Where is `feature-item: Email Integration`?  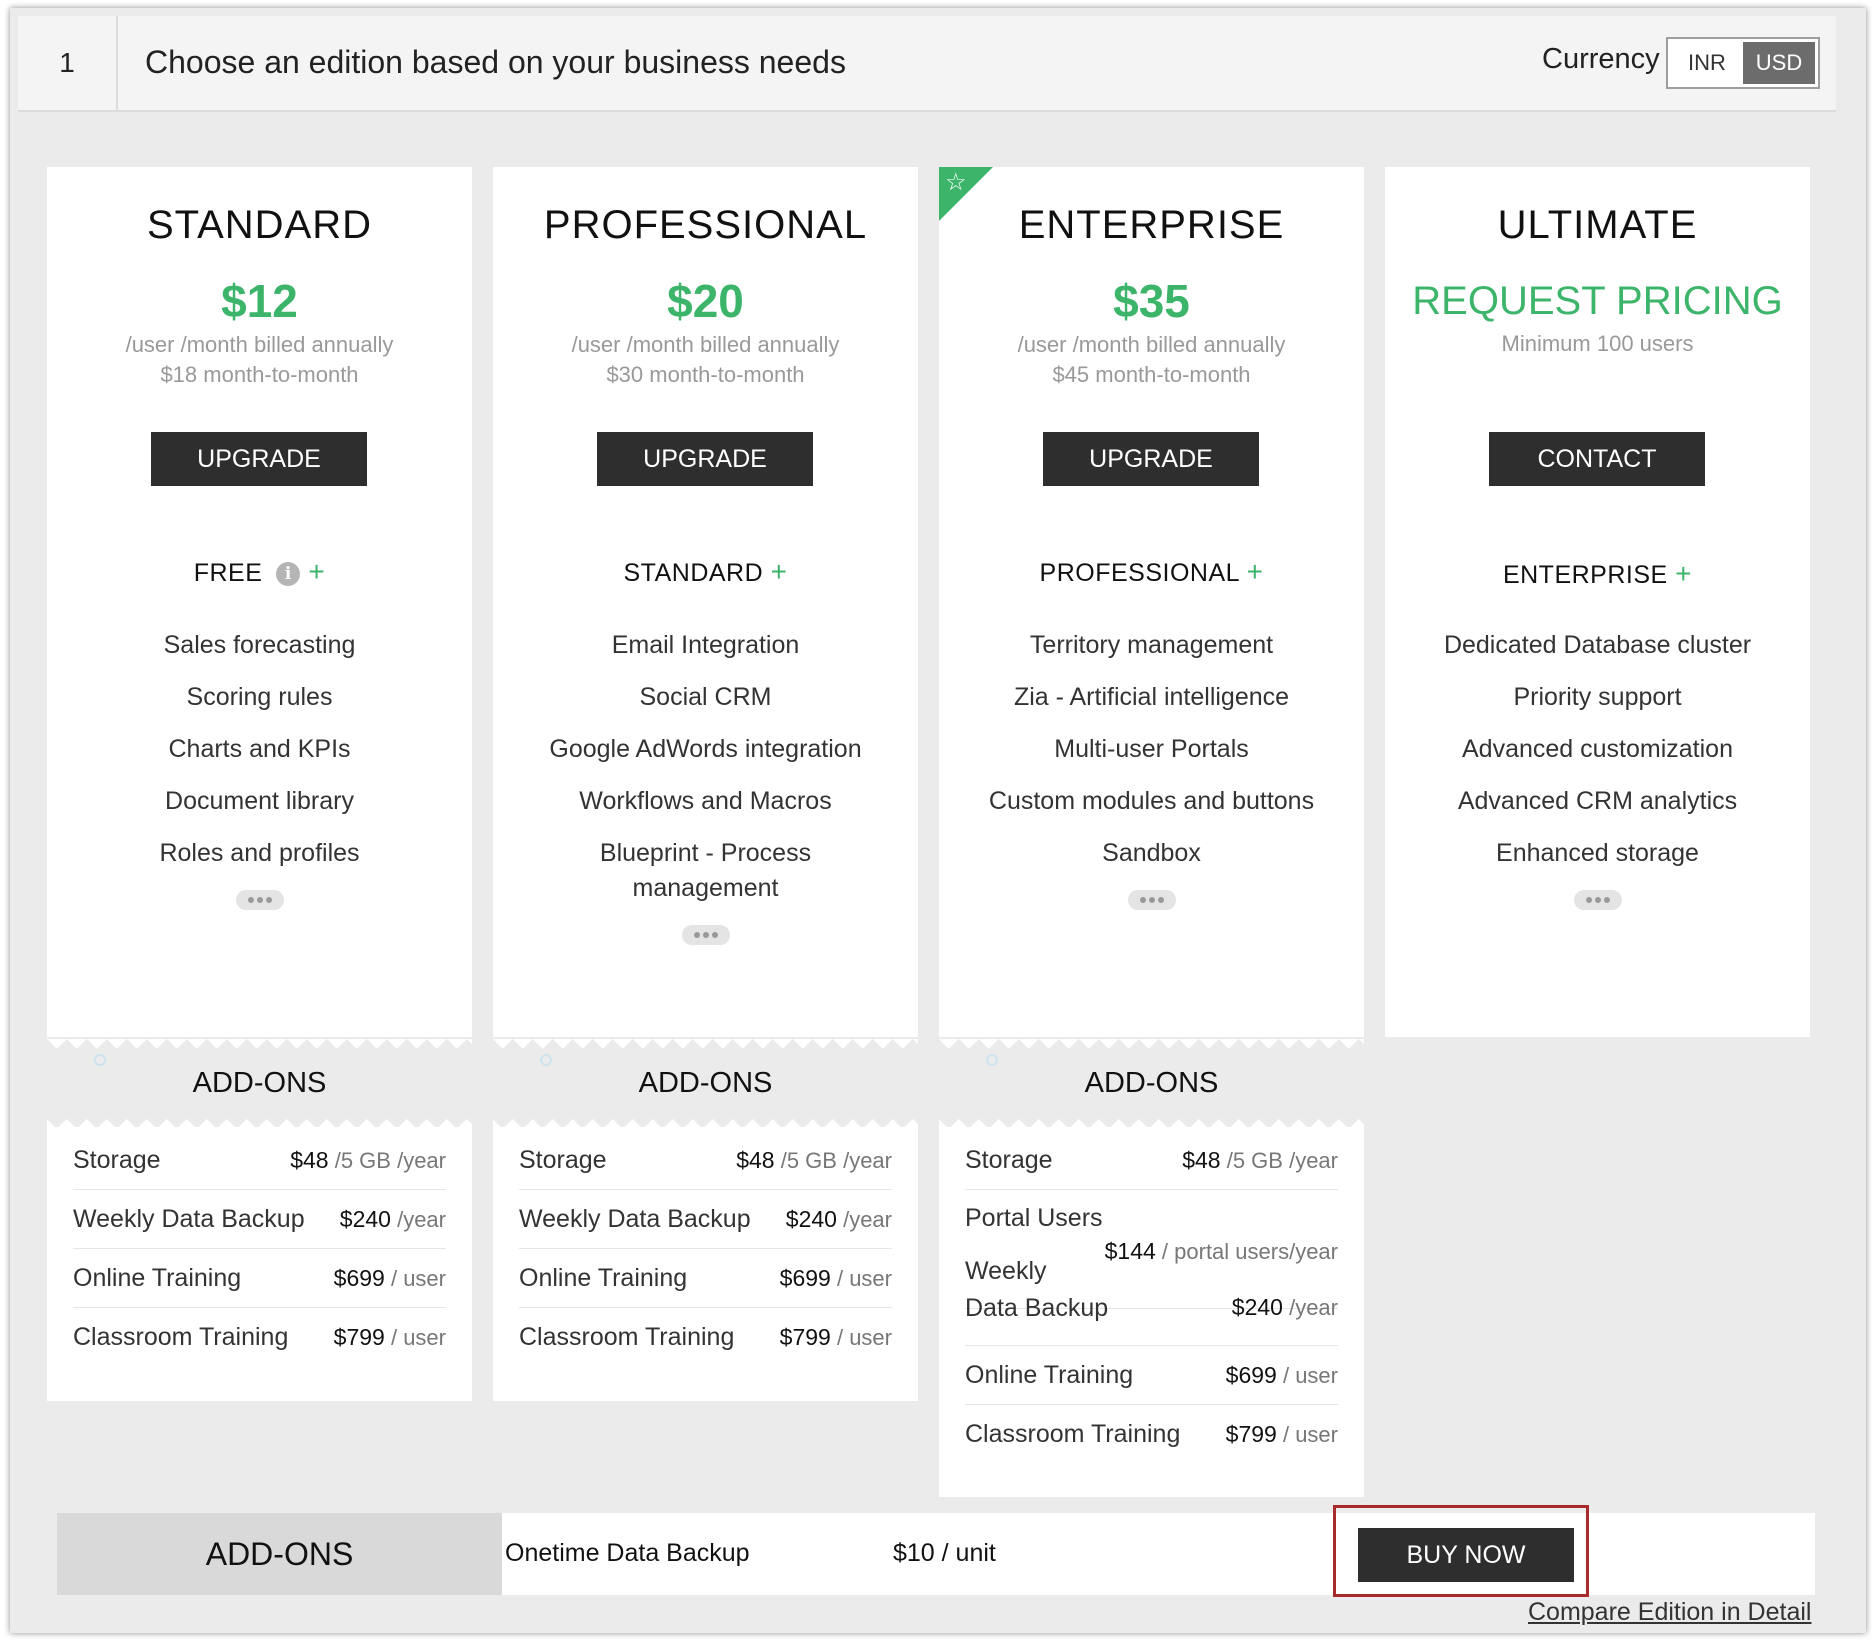 feature-item: Email Integration is located at coordinates (705, 645).